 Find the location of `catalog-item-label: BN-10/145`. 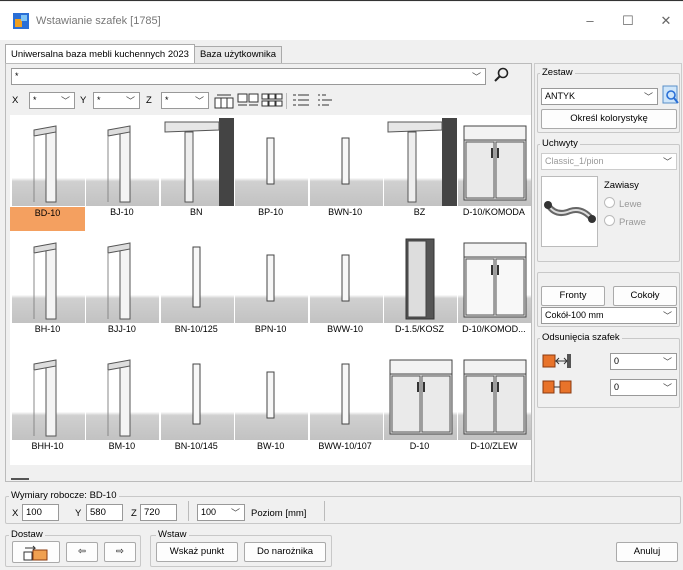

catalog-item-label: BN-10/145 is located at coordinates (196, 446).